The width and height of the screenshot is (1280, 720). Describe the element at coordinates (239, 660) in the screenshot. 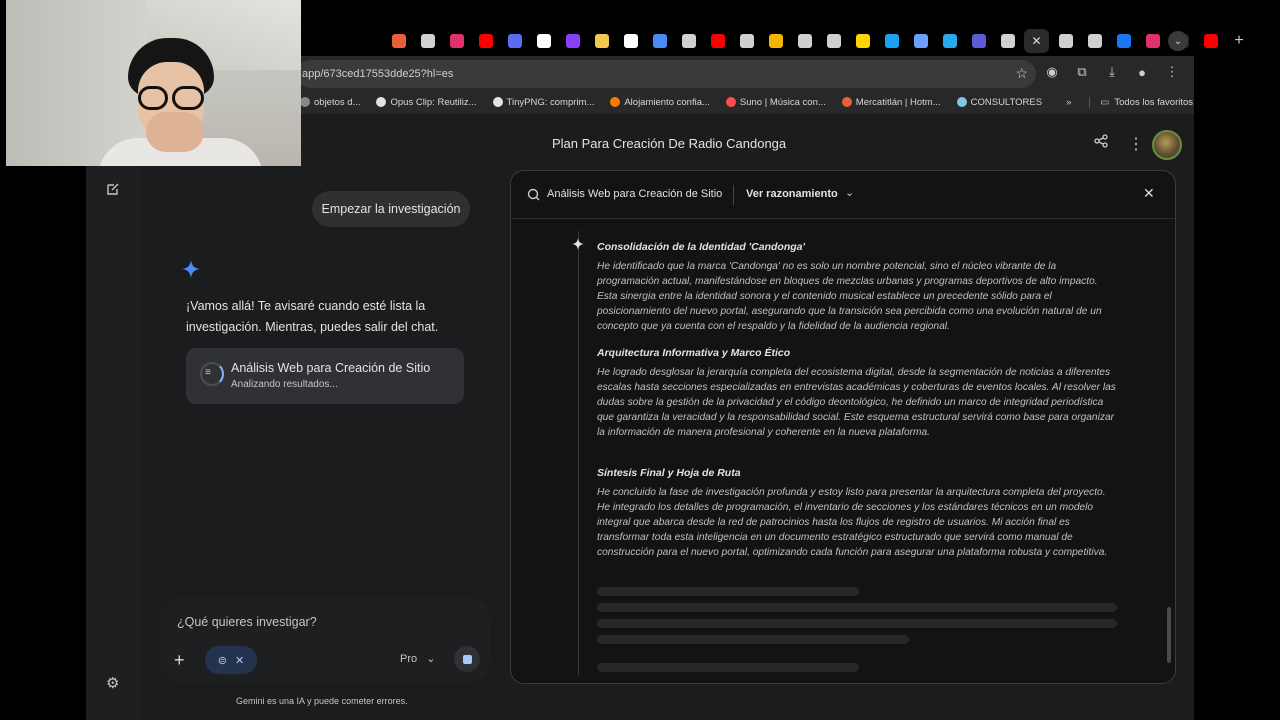

I see `remove-chip-icon: ✕` at that location.